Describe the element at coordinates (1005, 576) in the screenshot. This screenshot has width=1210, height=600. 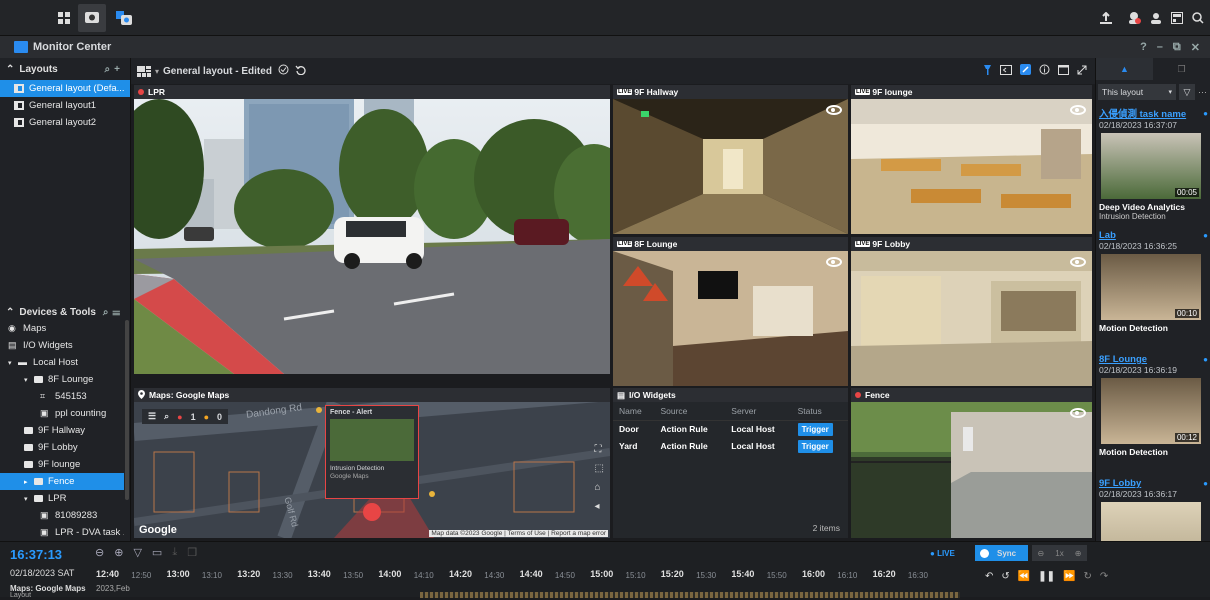
I see `skip-back-icon: ↺` at that location.